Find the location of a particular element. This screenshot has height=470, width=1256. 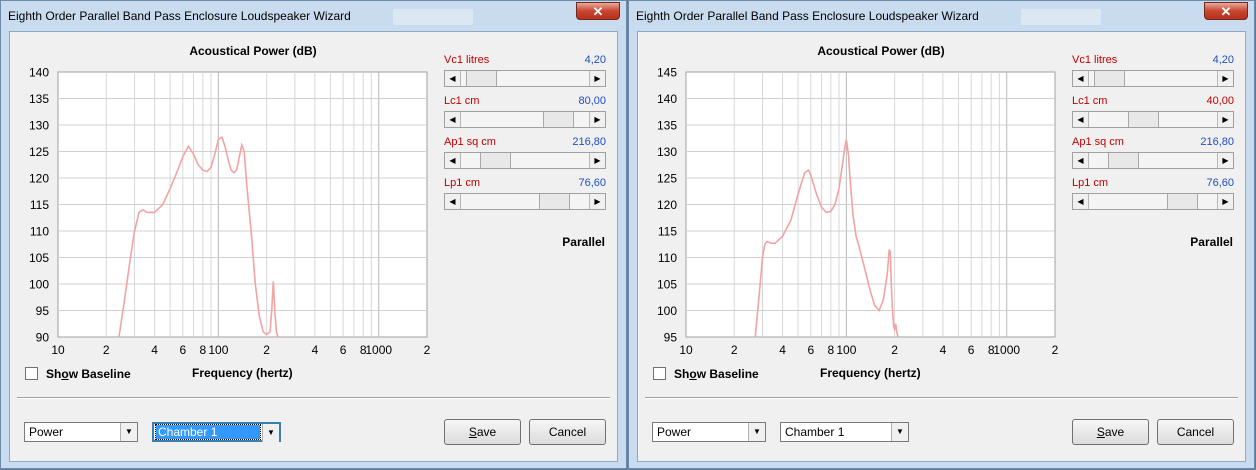

y-tick-label: 95 is located at coordinates (671, 338).